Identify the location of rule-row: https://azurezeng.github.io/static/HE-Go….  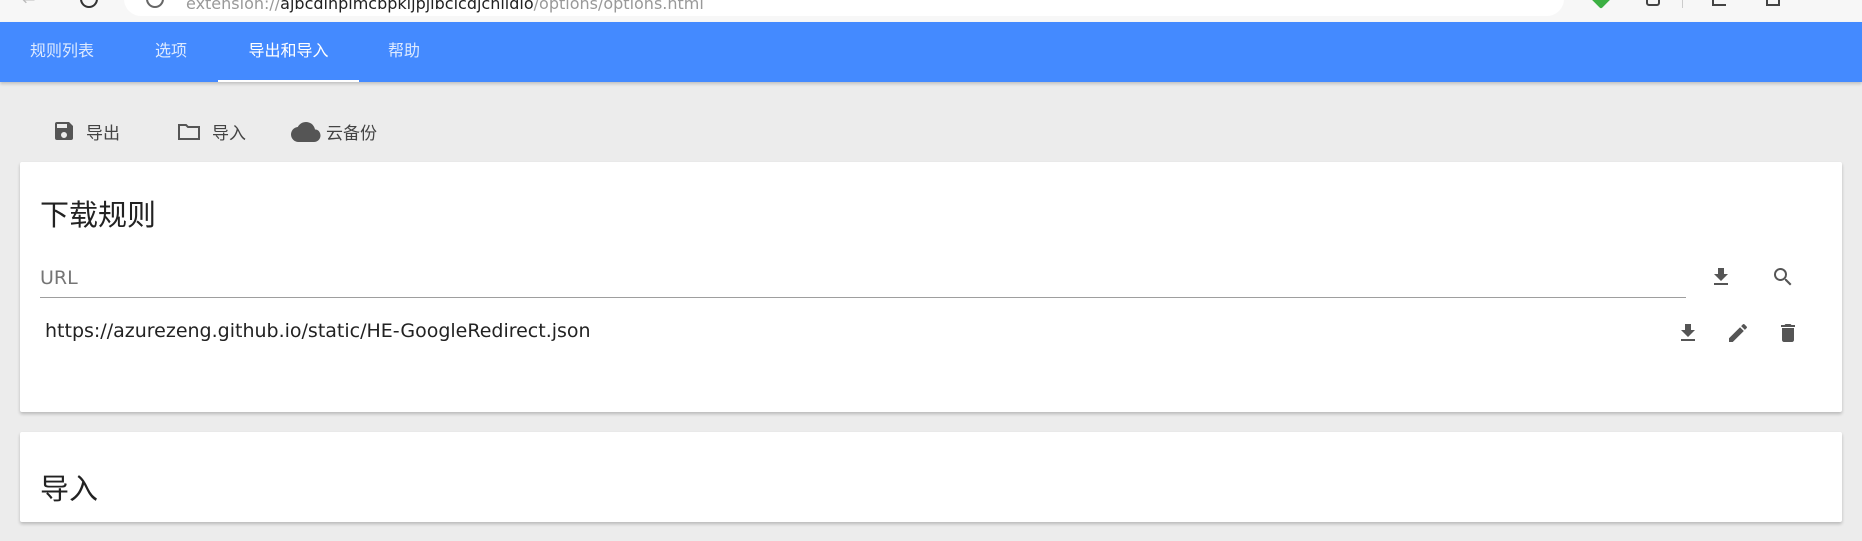
(931, 333).